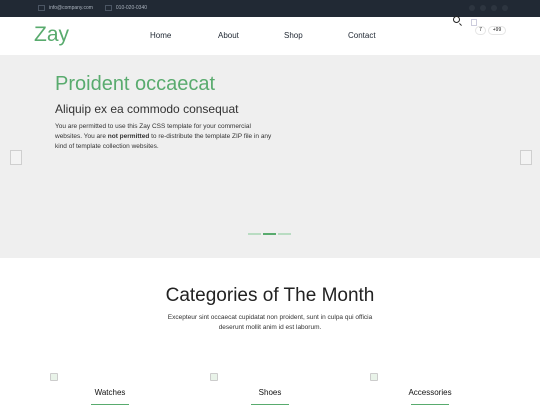  Describe the element at coordinates (497, 30) in the screenshot. I see `user-badge: +99` at that location.